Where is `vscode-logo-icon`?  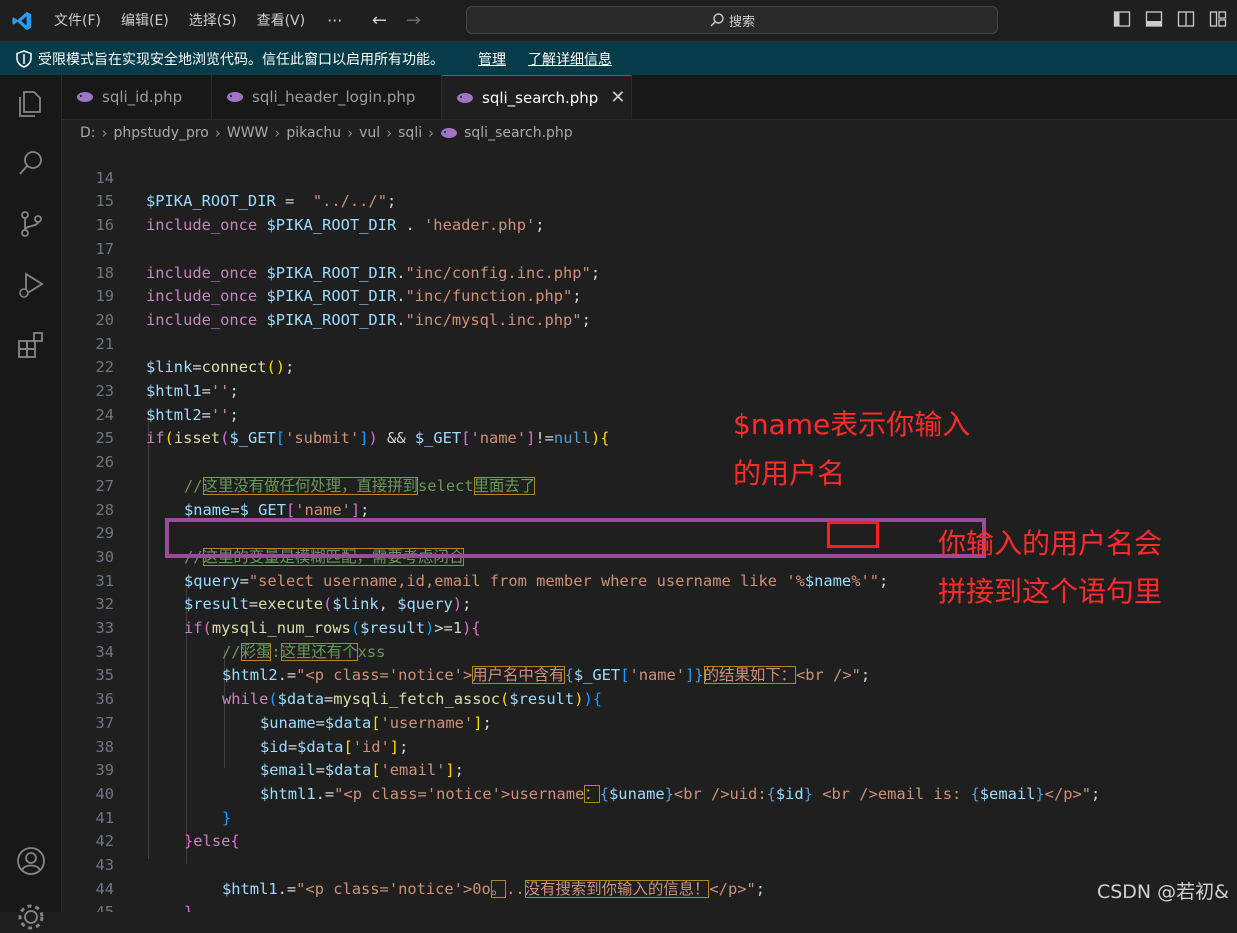 vscode-logo-icon is located at coordinates (22, 21).